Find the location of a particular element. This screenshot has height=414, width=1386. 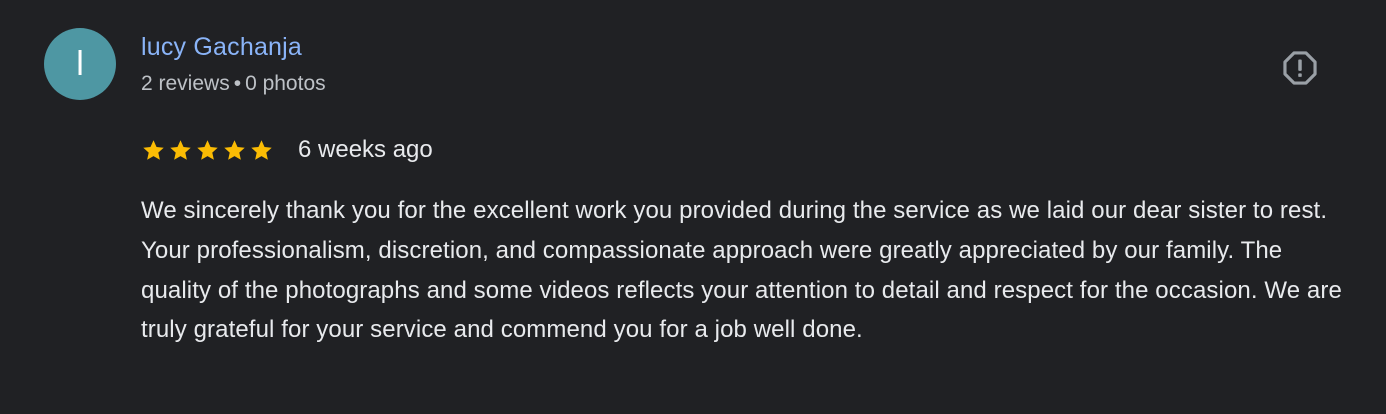

reviewer-meta: 2 reviews • 0 photos is located at coordinates (233, 84).